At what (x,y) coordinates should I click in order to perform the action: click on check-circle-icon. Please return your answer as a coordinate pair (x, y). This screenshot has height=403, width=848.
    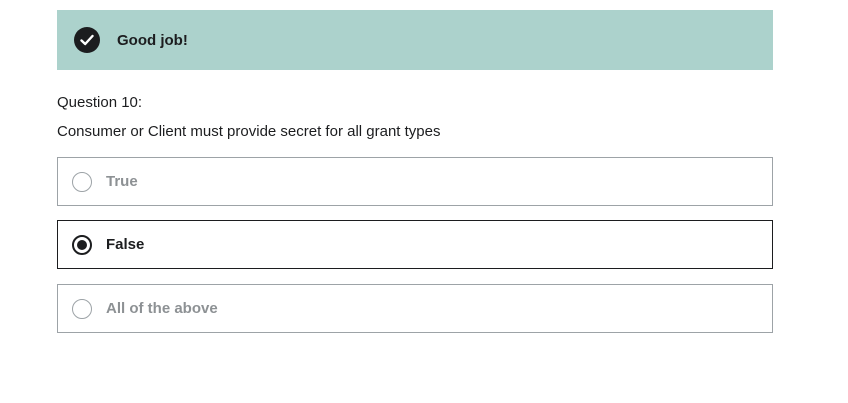
    Looking at the image, I should click on (87, 40).